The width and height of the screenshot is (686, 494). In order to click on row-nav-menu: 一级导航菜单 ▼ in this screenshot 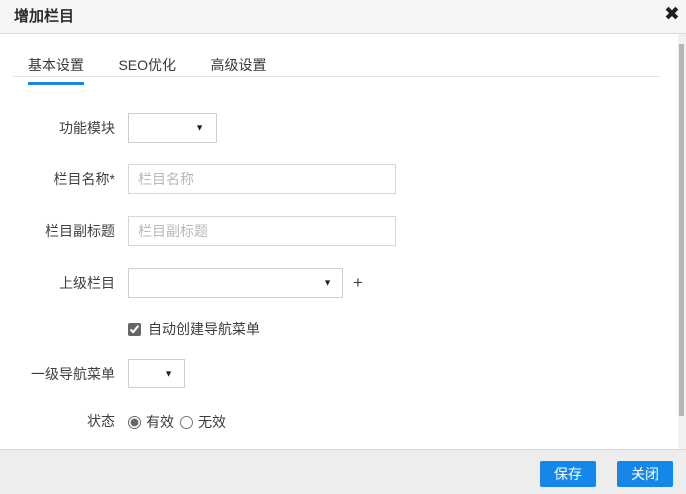, I will do `click(343, 374)`.